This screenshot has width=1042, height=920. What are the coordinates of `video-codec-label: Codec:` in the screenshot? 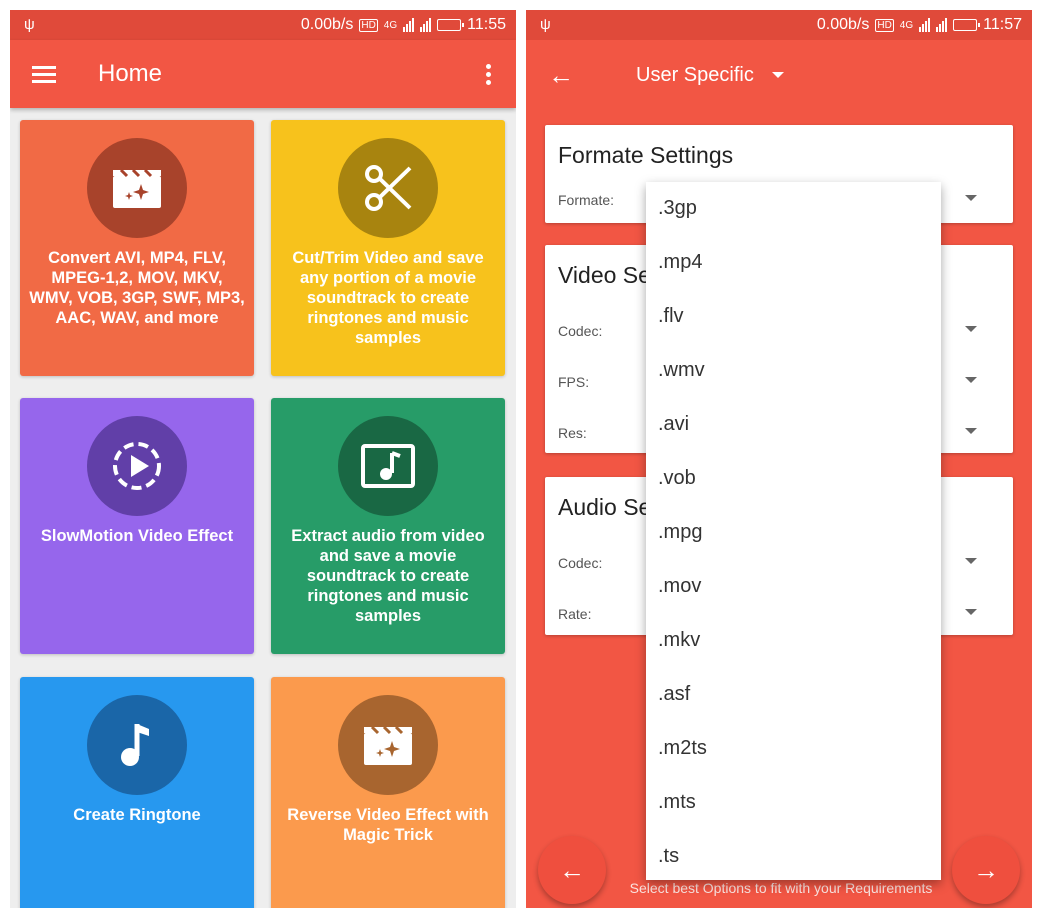 It's located at (580, 331).